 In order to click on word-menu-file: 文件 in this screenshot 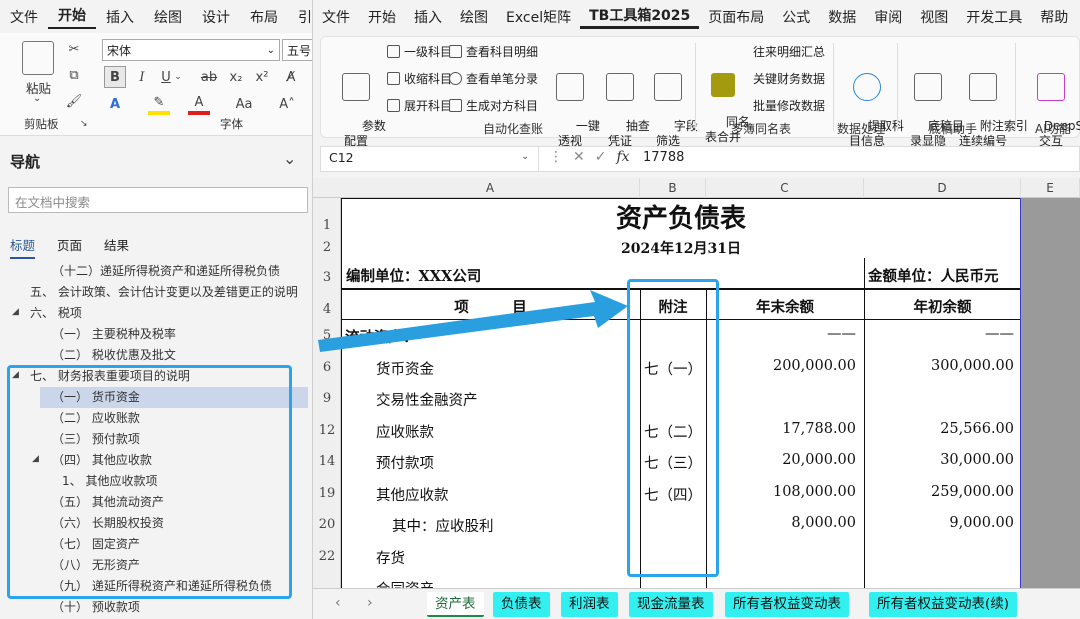, I will do `click(24, 17)`.